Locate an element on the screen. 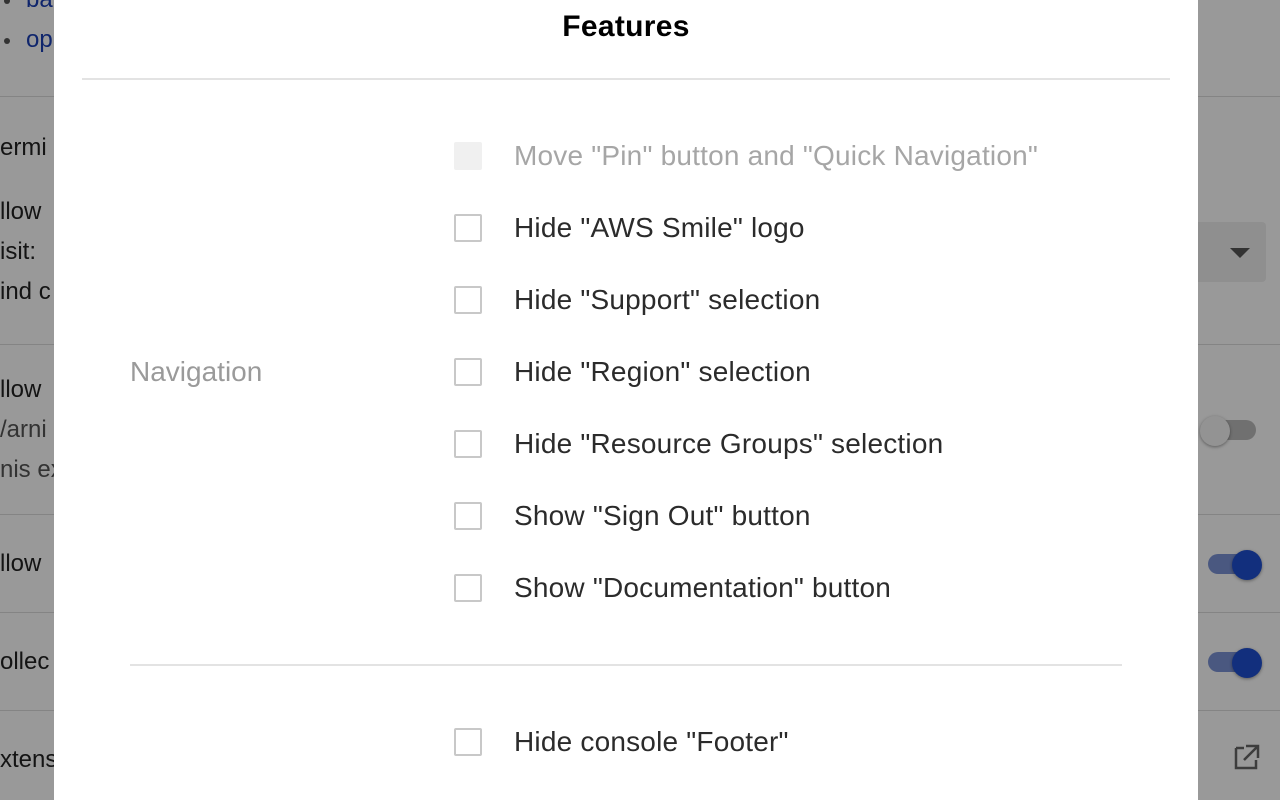 This screenshot has height=800, width=1280. option-hide-resource-groups: Hide "Resource Groups" selection is located at coordinates (698, 444).